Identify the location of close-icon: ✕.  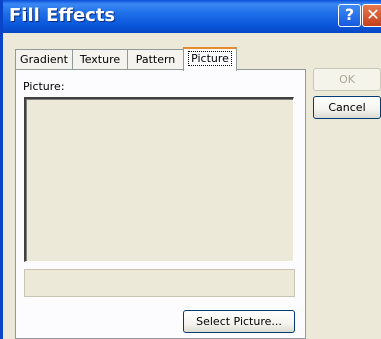
(373, 14).